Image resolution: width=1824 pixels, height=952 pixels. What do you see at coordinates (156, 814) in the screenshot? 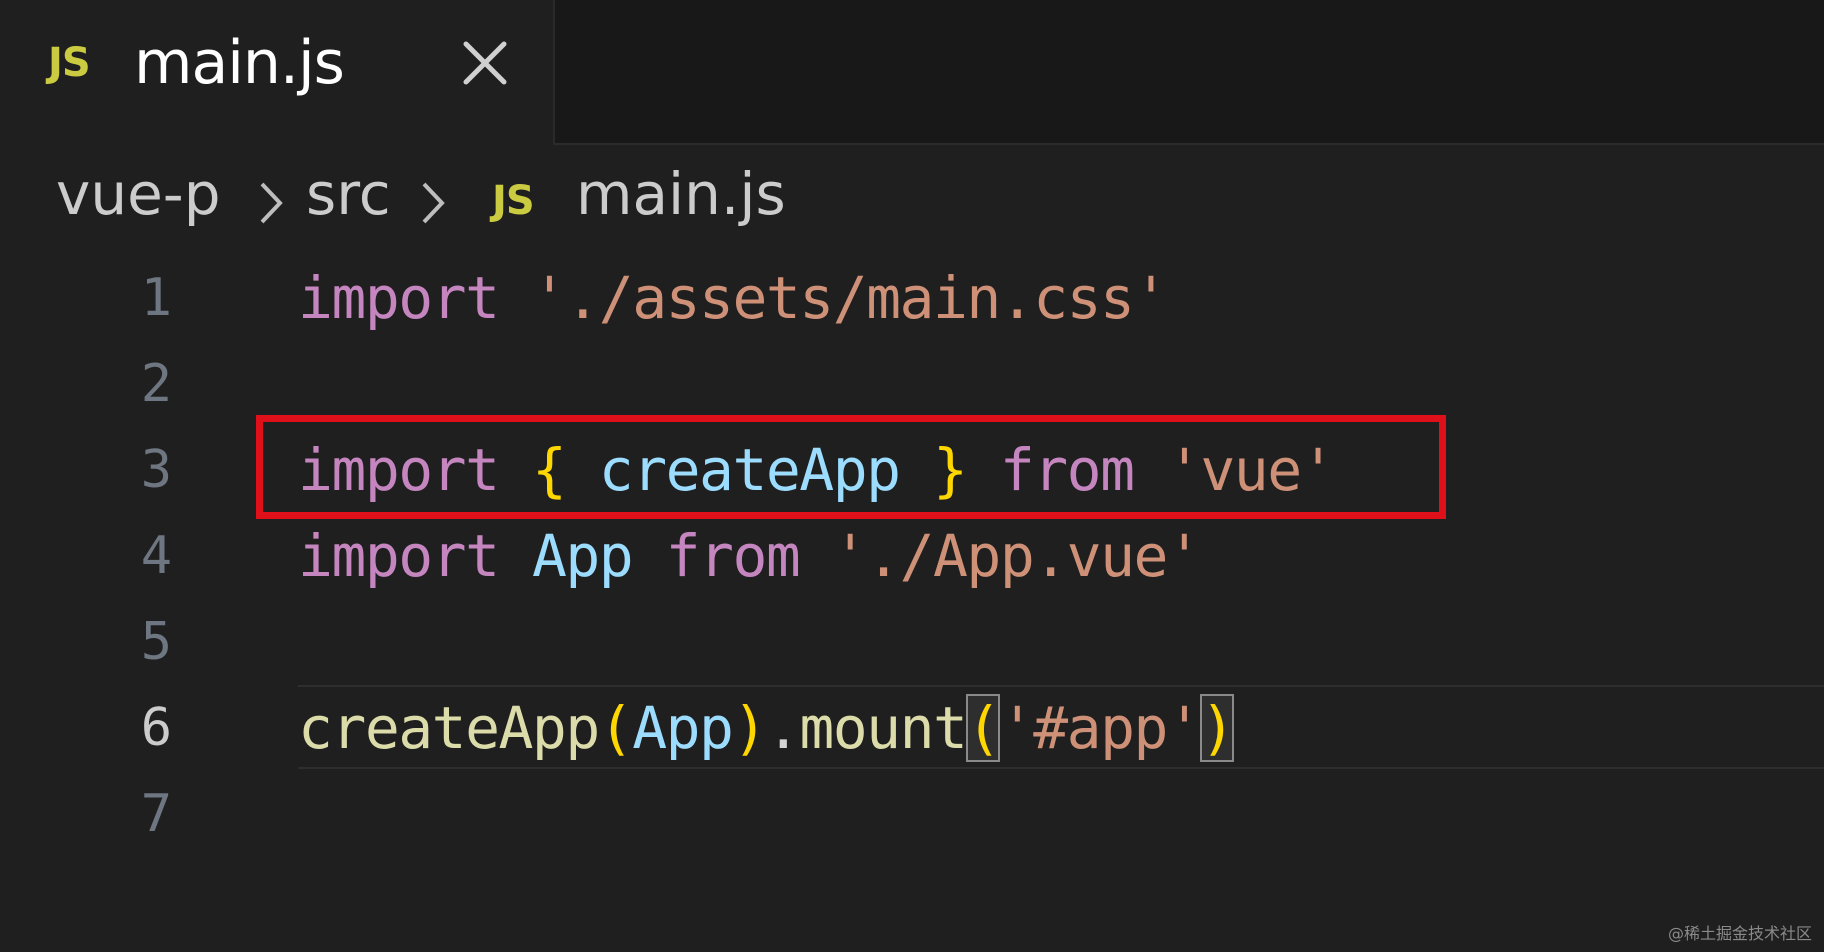
I see `line-number: 7` at bounding box center [156, 814].